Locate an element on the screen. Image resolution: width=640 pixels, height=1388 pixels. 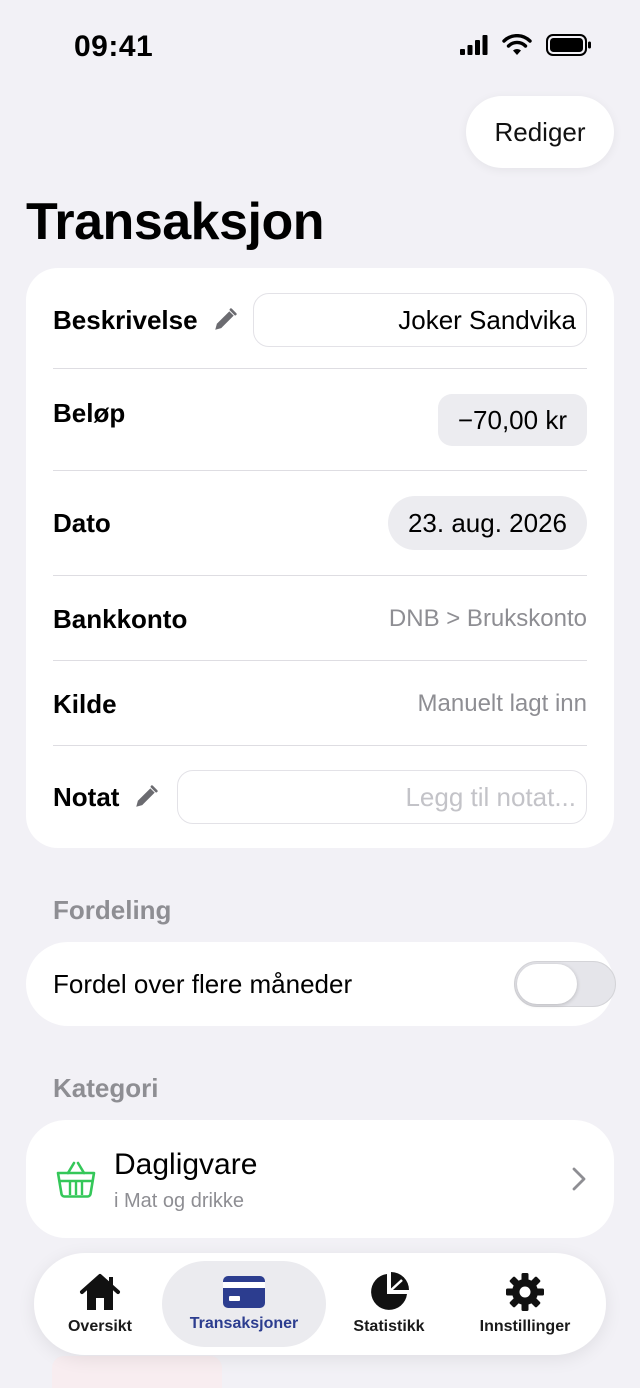
tab-label: Transaksjoner is located at coordinates (244, 1323).